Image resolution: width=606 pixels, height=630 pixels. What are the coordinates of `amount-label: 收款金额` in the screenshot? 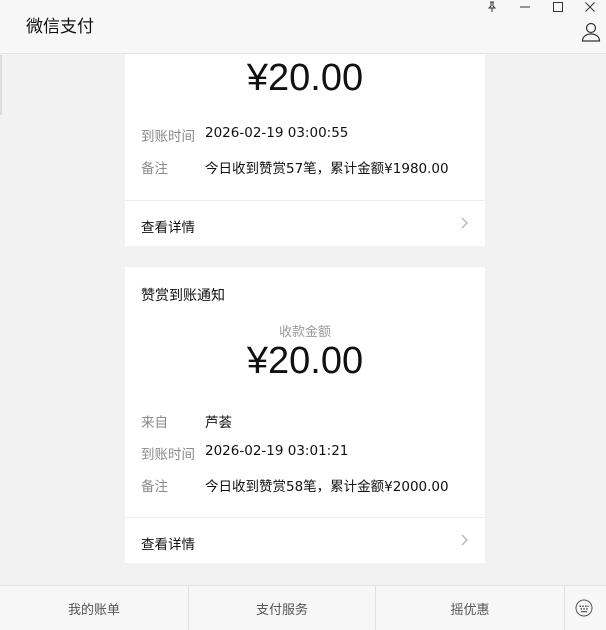 It's located at (304, 332).